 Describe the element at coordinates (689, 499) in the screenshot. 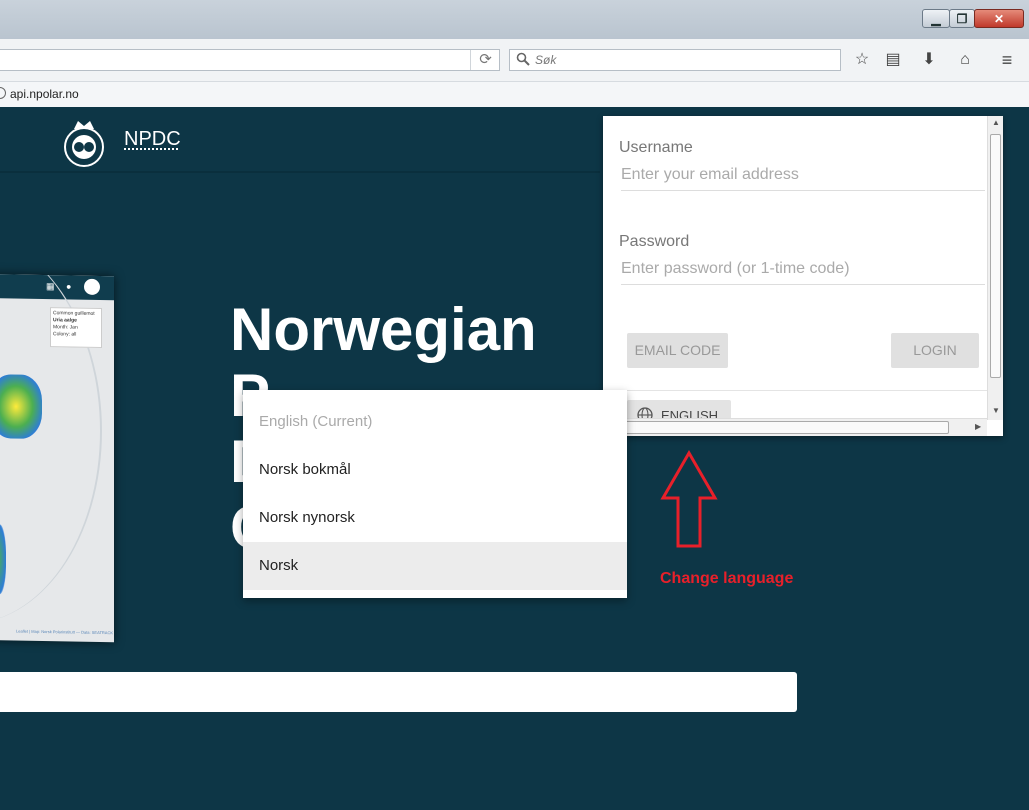

I see `annotation-arrow-icon` at that location.